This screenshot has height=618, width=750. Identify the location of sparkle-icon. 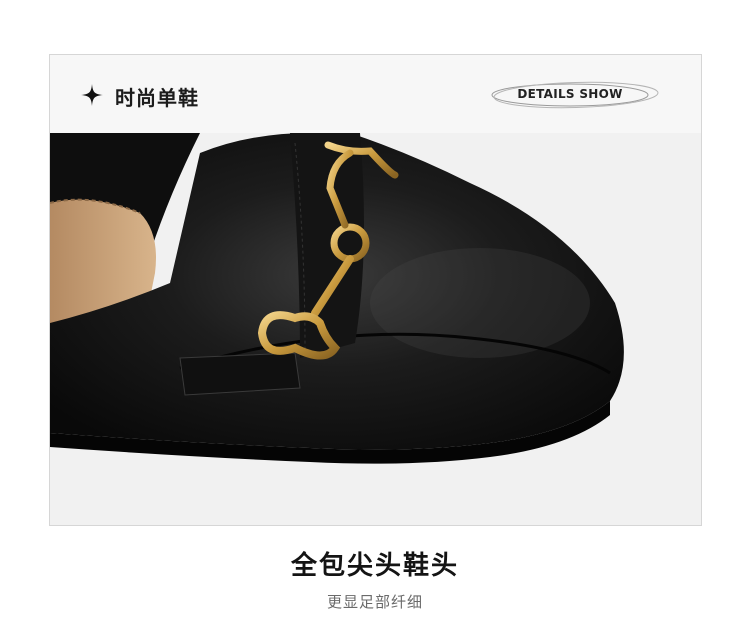
(92, 95).